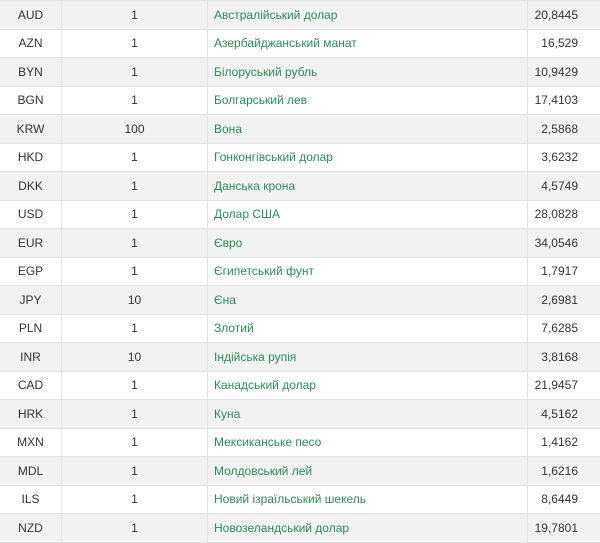  What do you see at coordinates (31, 271) in the screenshot?
I see `currency-code: EGP` at bounding box center [31, 271].